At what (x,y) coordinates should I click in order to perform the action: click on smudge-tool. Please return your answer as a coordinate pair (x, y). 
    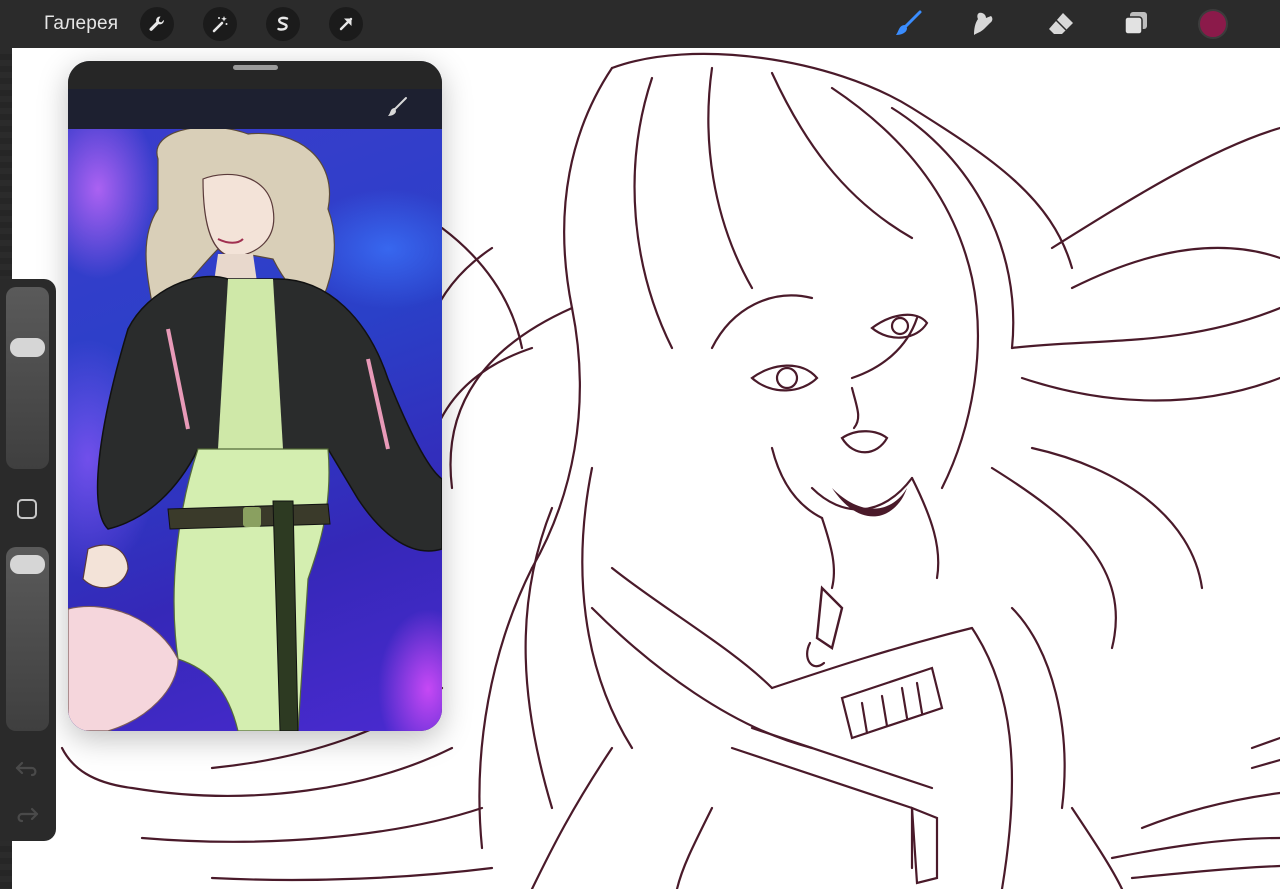
    Looking at the image, I should click on (984, 24).